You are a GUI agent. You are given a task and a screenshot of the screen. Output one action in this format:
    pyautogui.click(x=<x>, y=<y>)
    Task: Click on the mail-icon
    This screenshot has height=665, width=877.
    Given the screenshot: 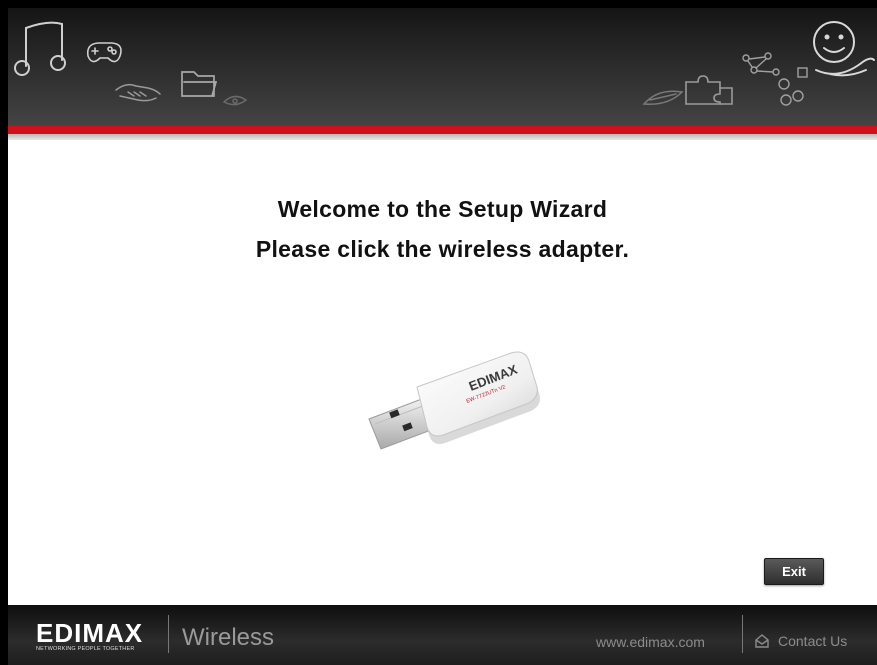 What is the action you would take?
    pyautogui.click(x=762, y=641)
    